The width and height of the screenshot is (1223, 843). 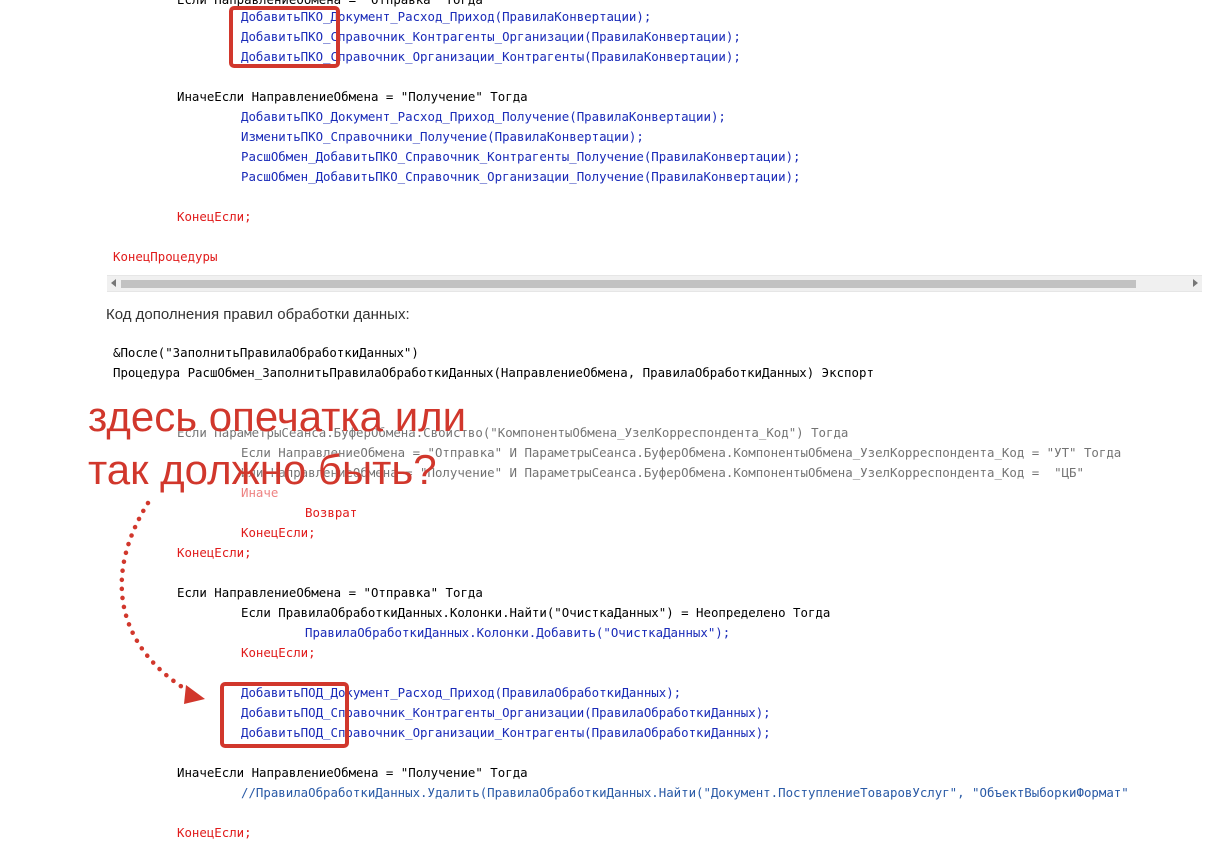 I want to click on annotation-line: так должно быть?, so click(x=262, y=469).